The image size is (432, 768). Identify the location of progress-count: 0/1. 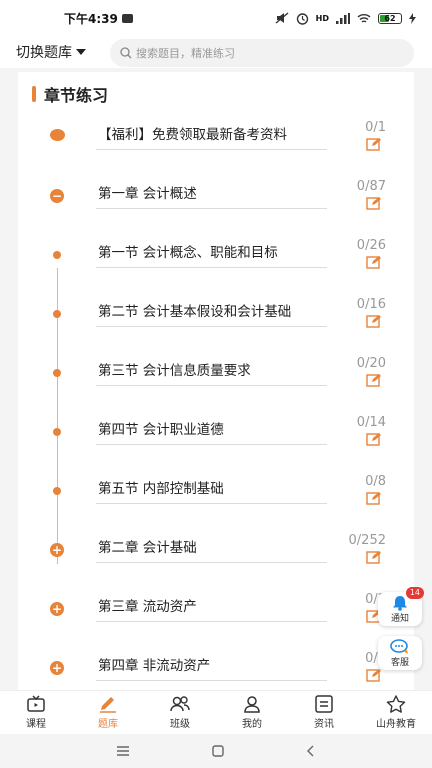
(375, 127).